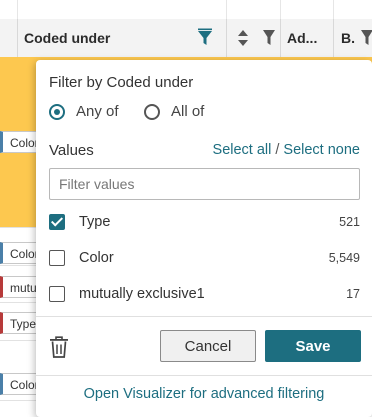  I want to click on column-header-coded-under: Coded under, so click(67, 38).